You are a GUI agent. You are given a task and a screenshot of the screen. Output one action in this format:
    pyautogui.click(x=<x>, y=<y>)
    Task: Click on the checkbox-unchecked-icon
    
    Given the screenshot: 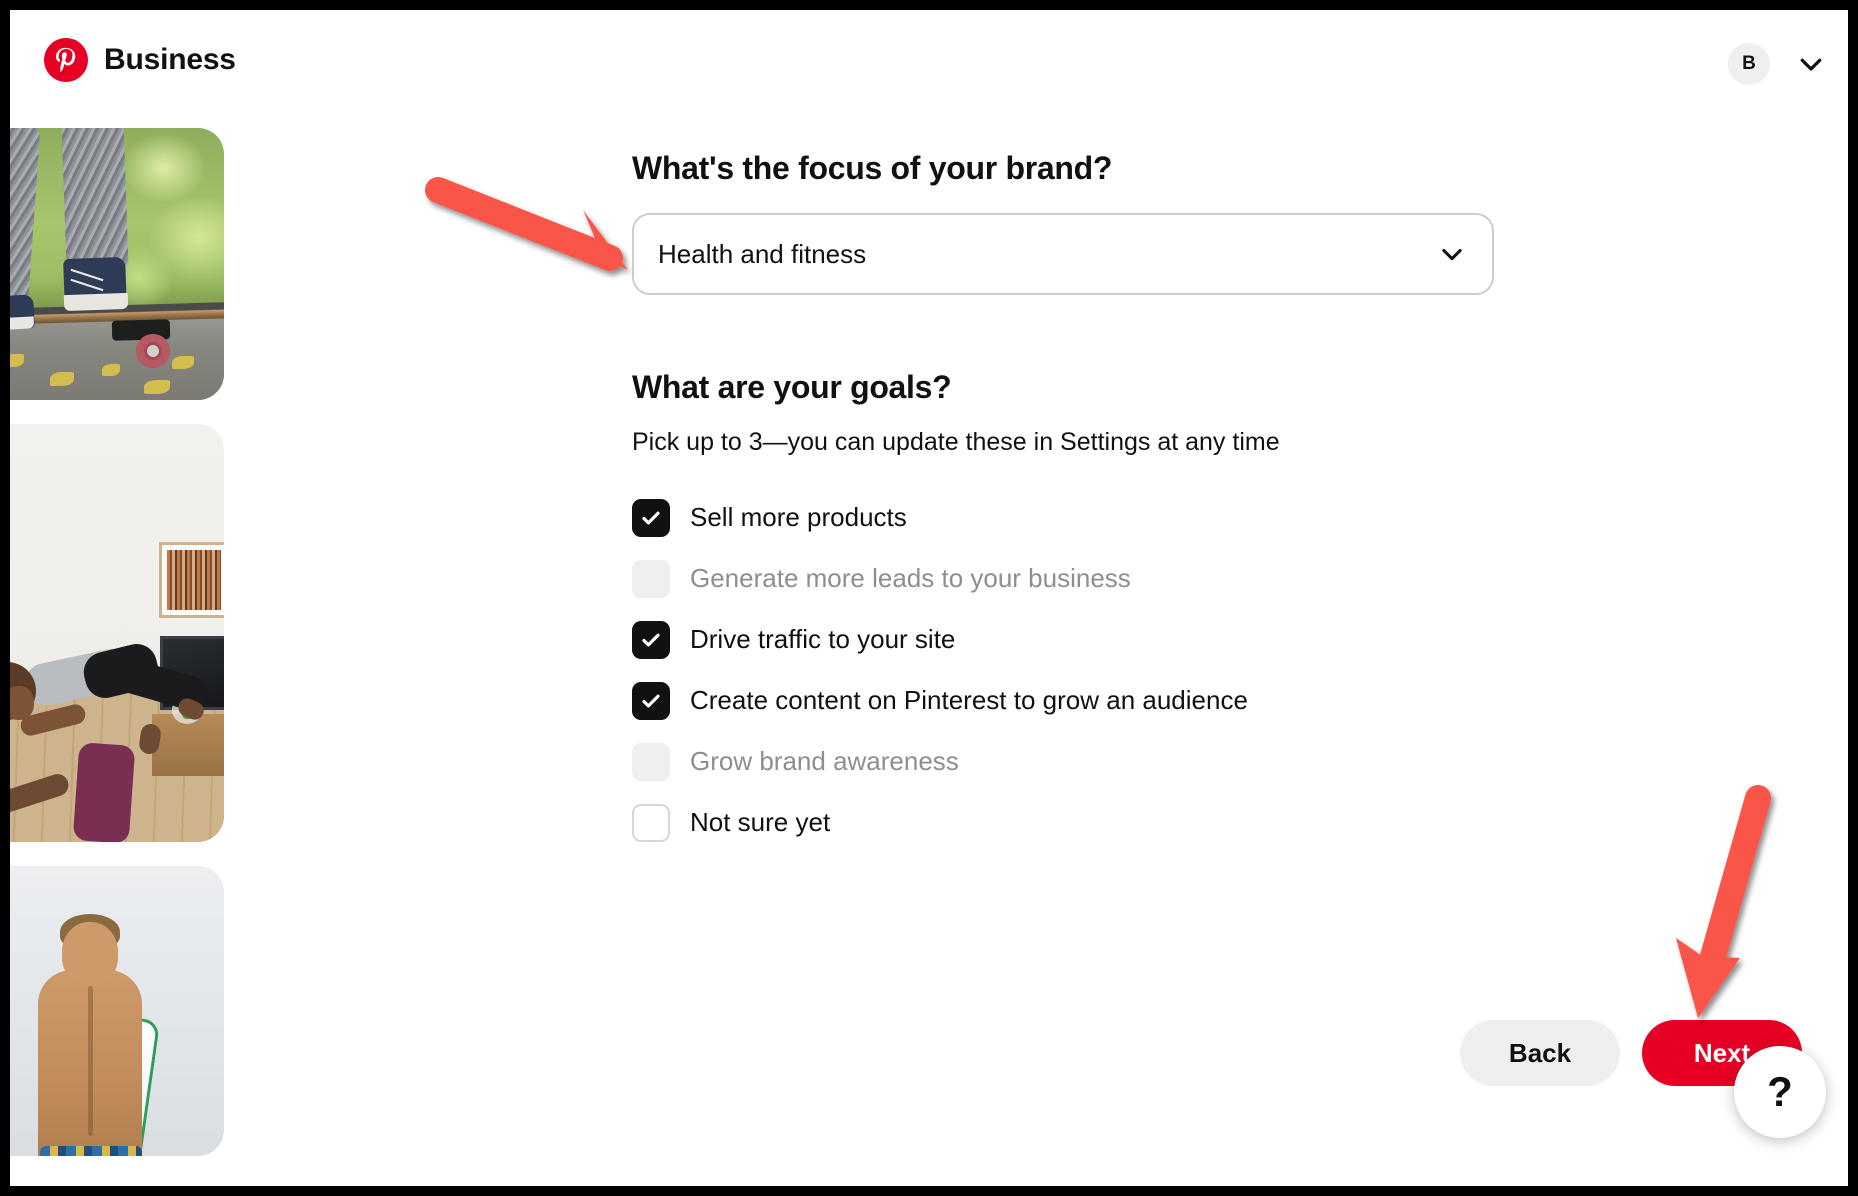 What is the action you would take?
    pyautogui.click(x=651, y=822)
    